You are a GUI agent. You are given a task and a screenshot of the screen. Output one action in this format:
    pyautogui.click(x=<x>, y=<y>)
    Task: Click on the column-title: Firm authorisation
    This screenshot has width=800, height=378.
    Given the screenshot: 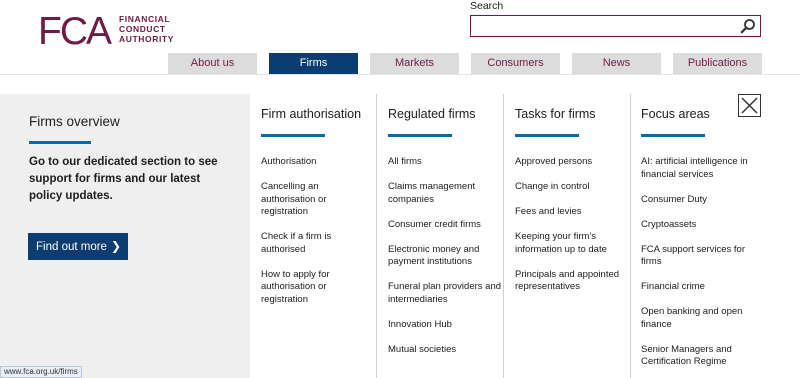 What is the action you would take?
    pyautogui.click(x=311, y=114)
    